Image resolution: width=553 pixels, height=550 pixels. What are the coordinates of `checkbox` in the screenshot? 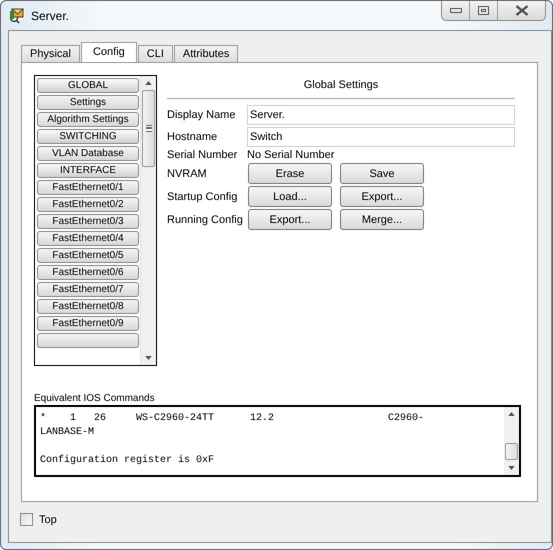 It's located at (26, 519).